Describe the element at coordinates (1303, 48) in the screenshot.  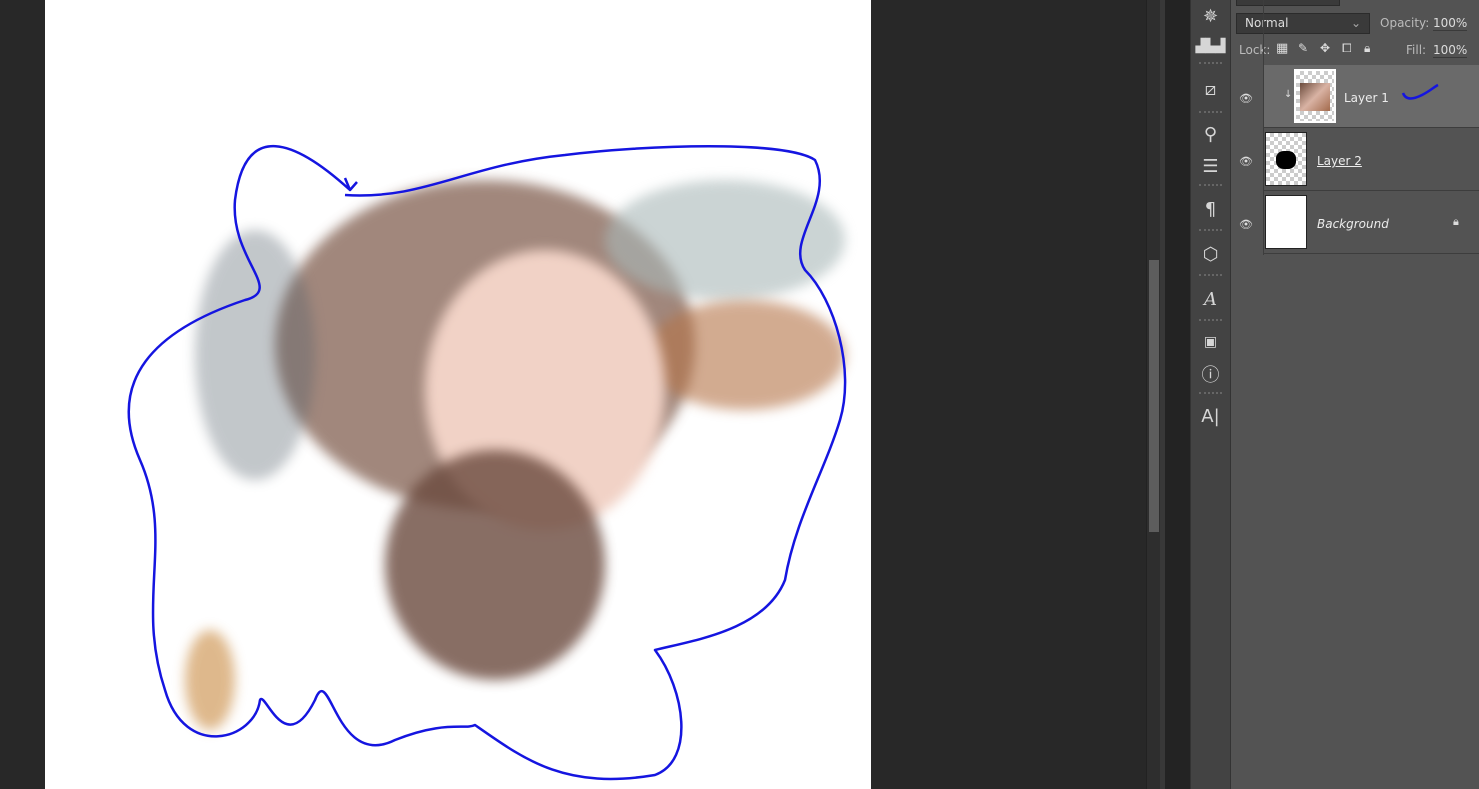
I see `lock-paint-icon: ✎` at that location.